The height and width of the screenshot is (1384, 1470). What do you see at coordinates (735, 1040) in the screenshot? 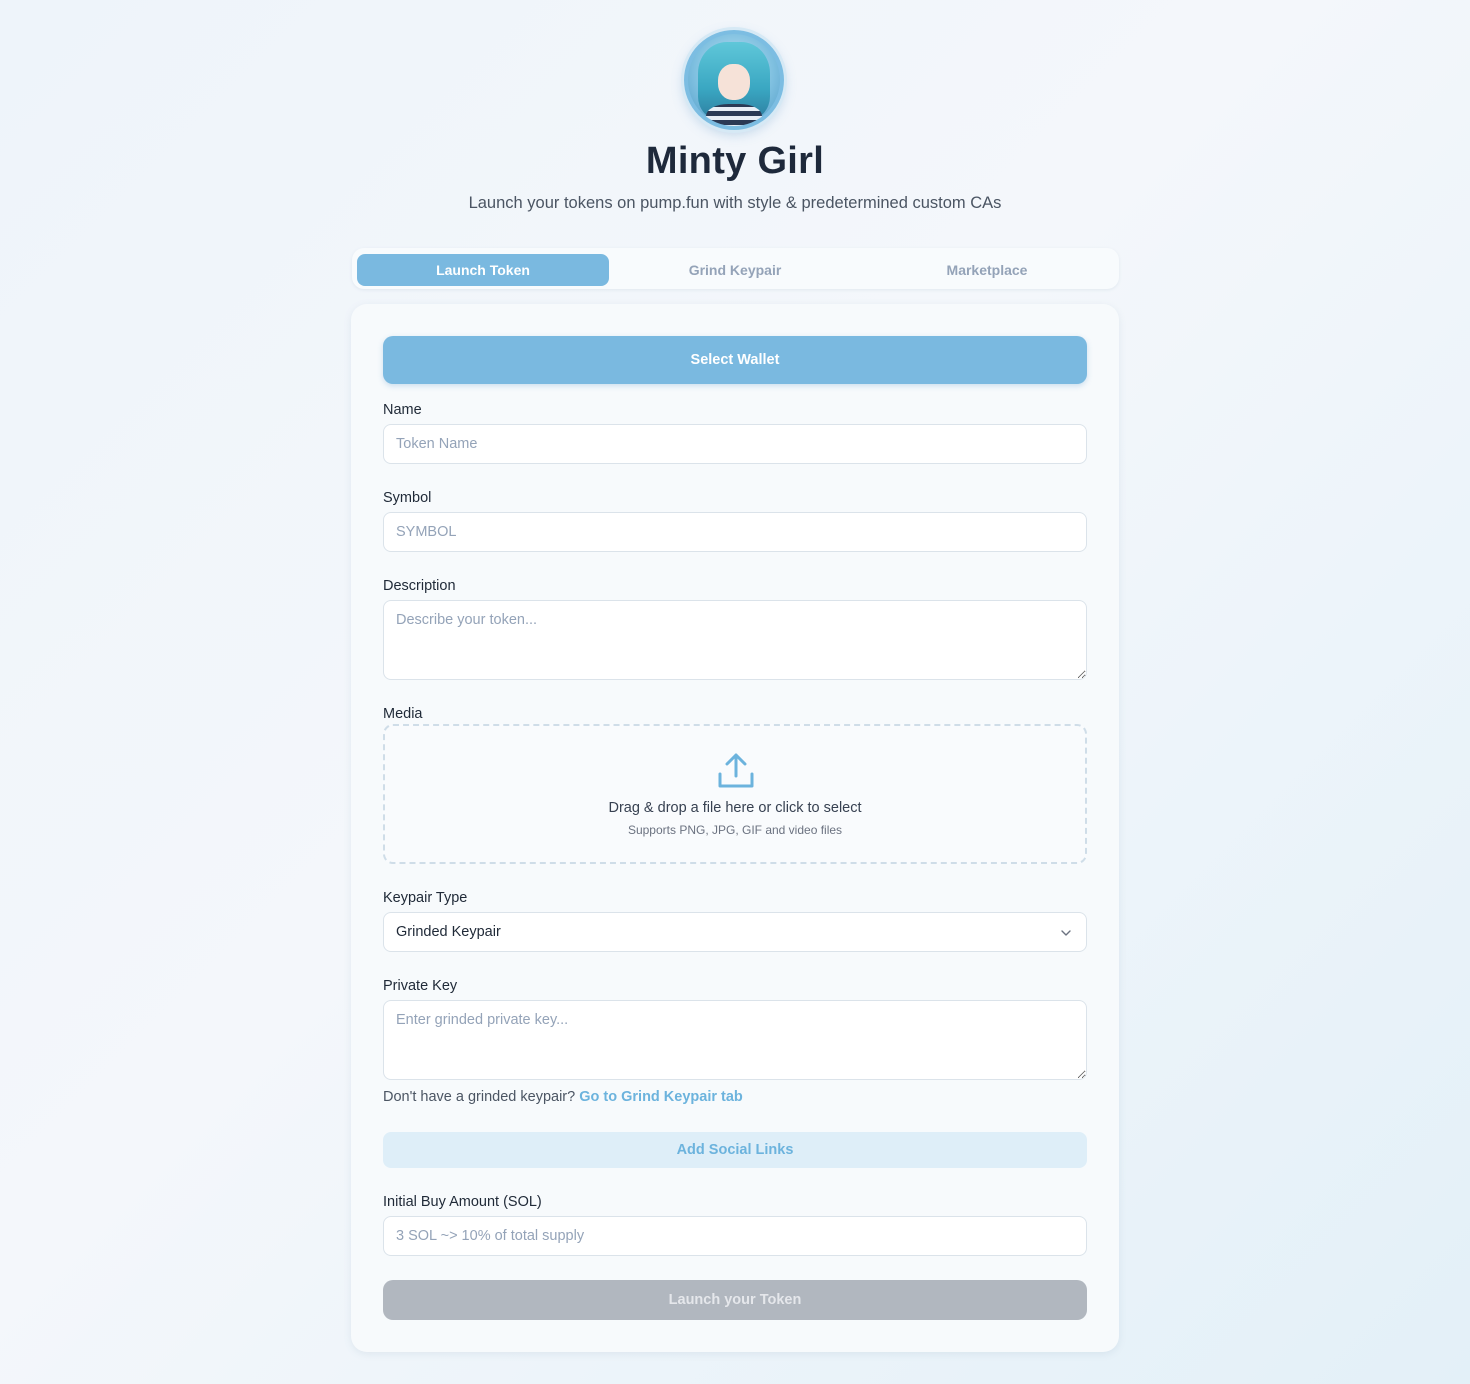
I see `private-key-textarea` at bounding box center [735, 1040].